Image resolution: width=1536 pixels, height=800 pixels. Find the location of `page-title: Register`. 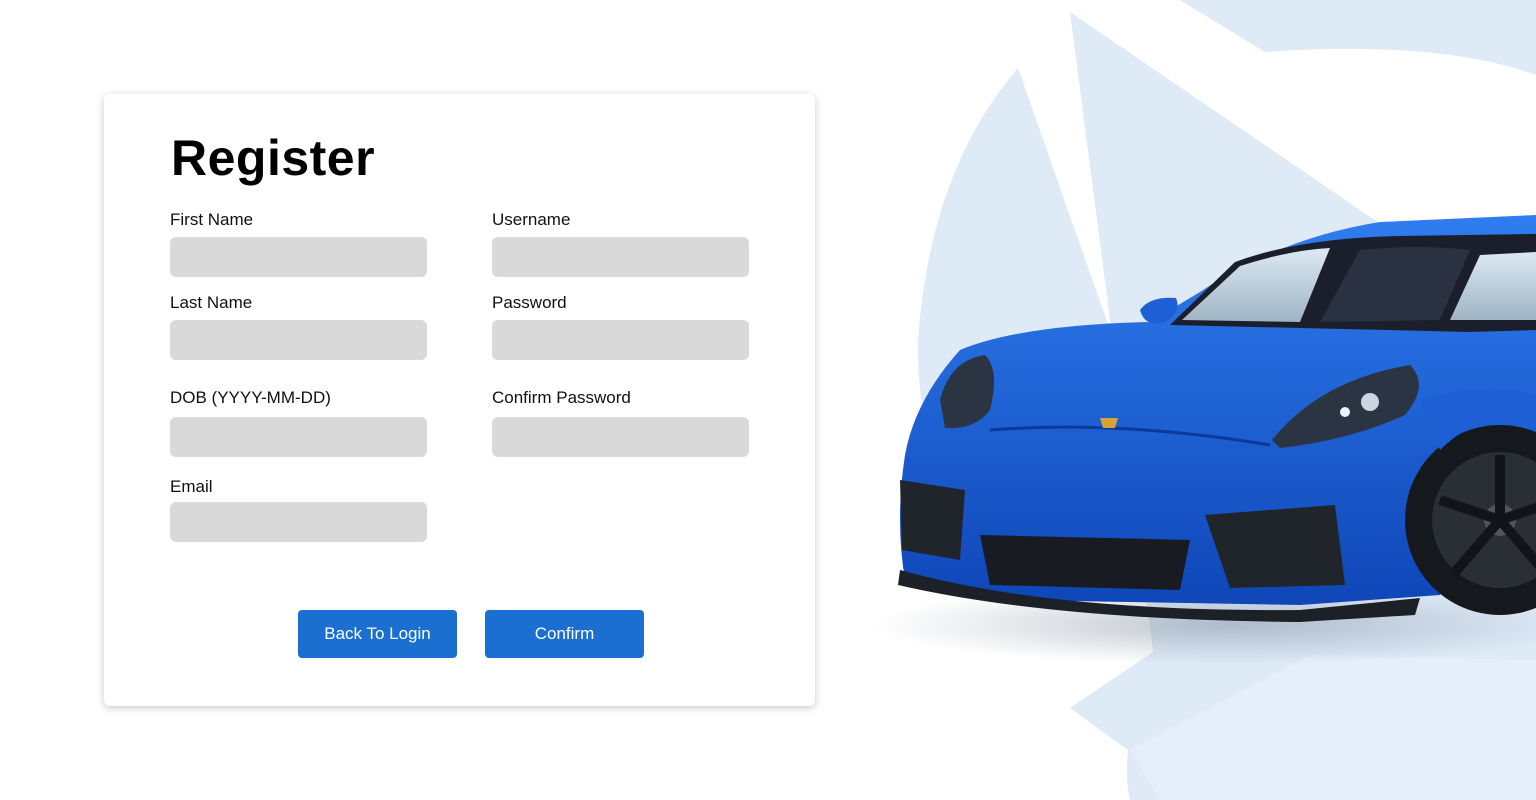

page-title: Register is located at coordinates (273, 158).